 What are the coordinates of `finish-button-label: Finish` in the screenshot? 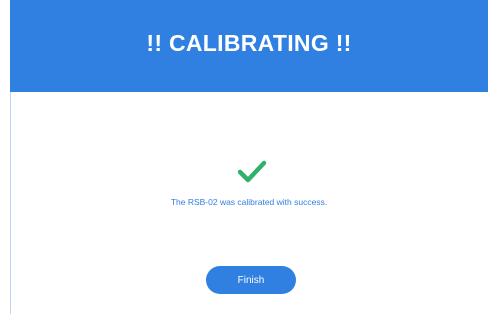 It's located at (251, 280).